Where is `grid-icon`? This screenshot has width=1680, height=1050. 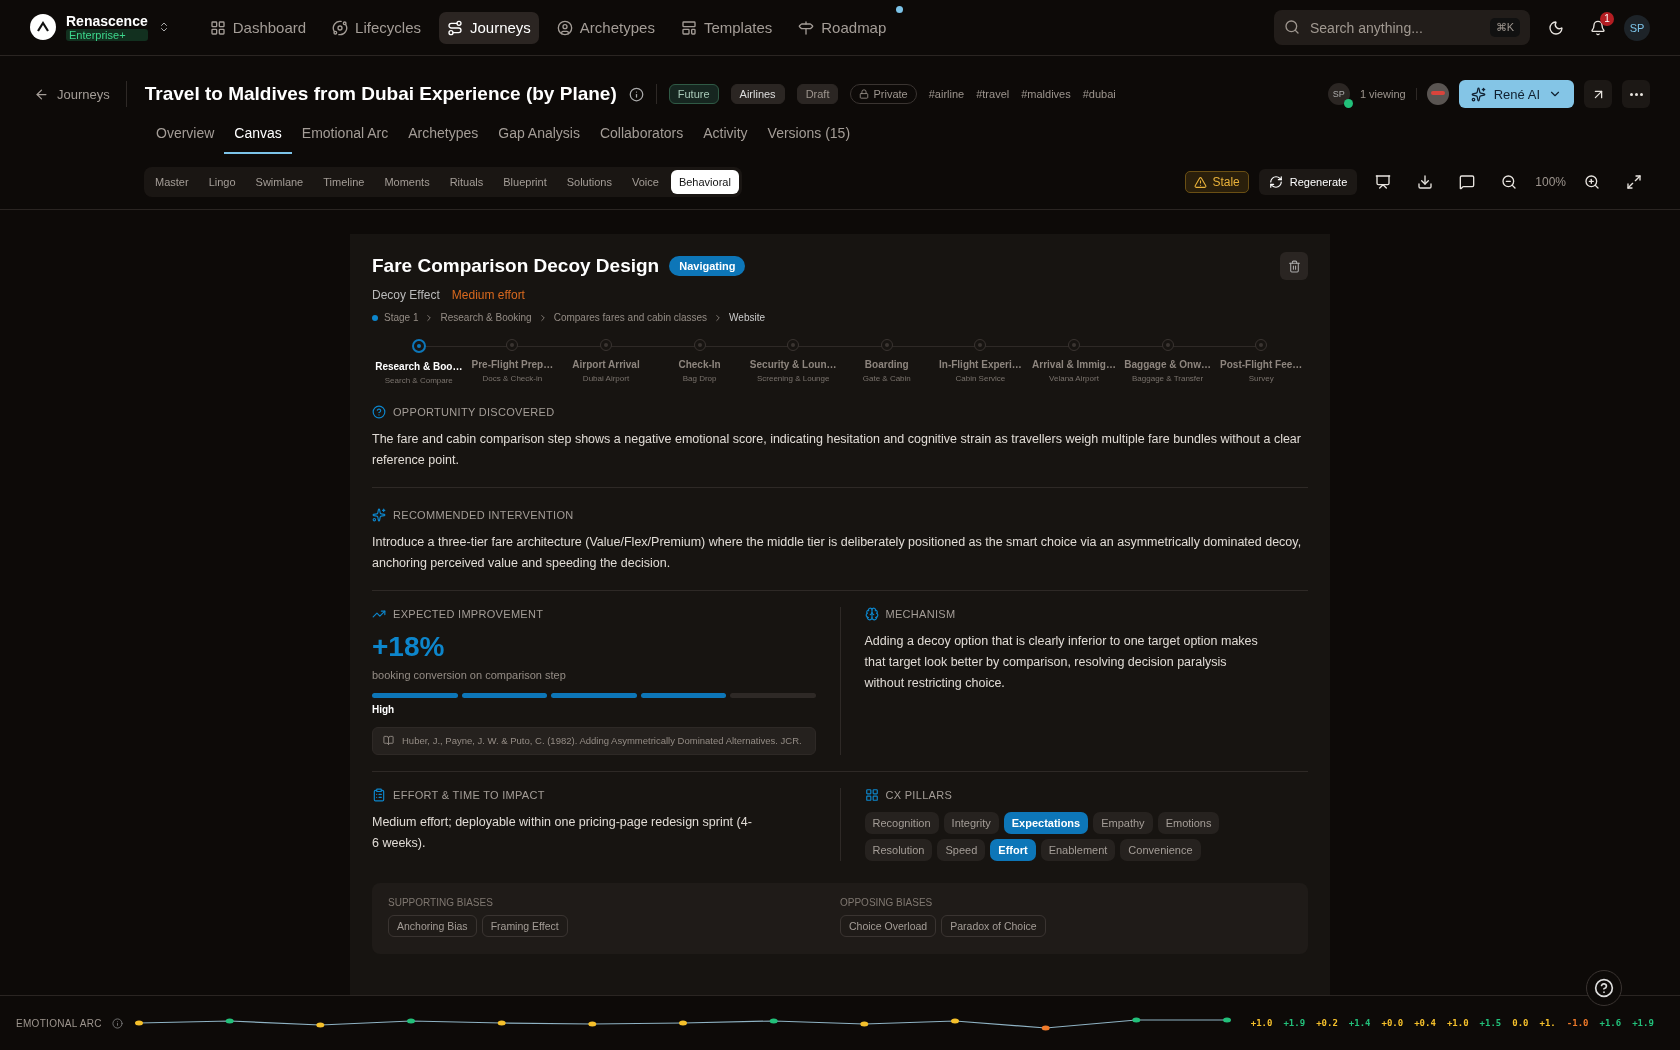 grid-icon is located at coordinates (871, 795).